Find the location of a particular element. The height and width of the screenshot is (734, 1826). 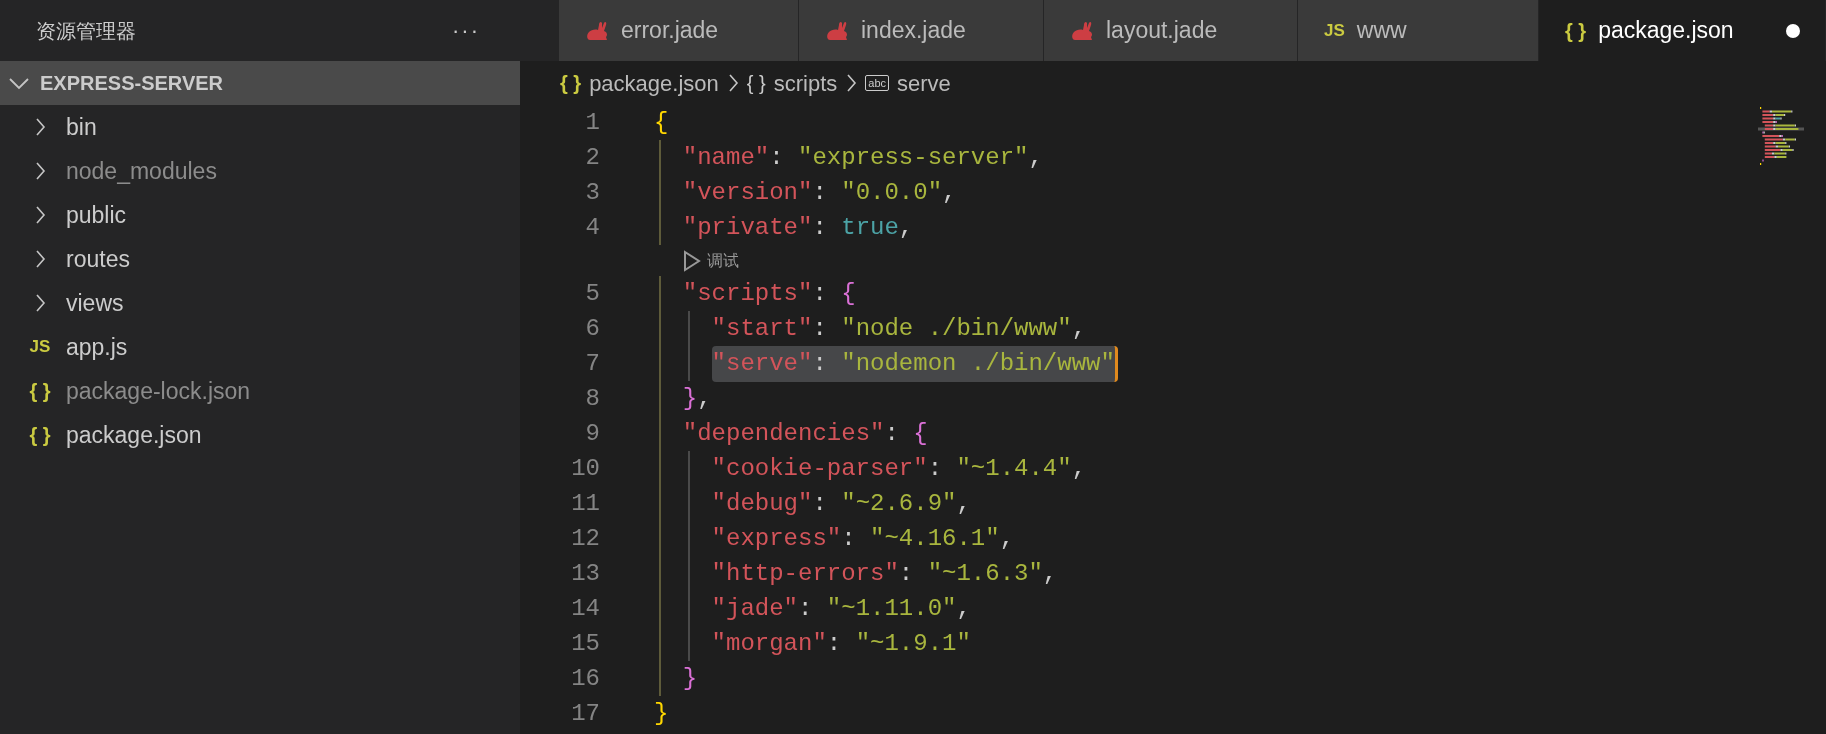

line-number: 13 is located at coordinates (585, 573).